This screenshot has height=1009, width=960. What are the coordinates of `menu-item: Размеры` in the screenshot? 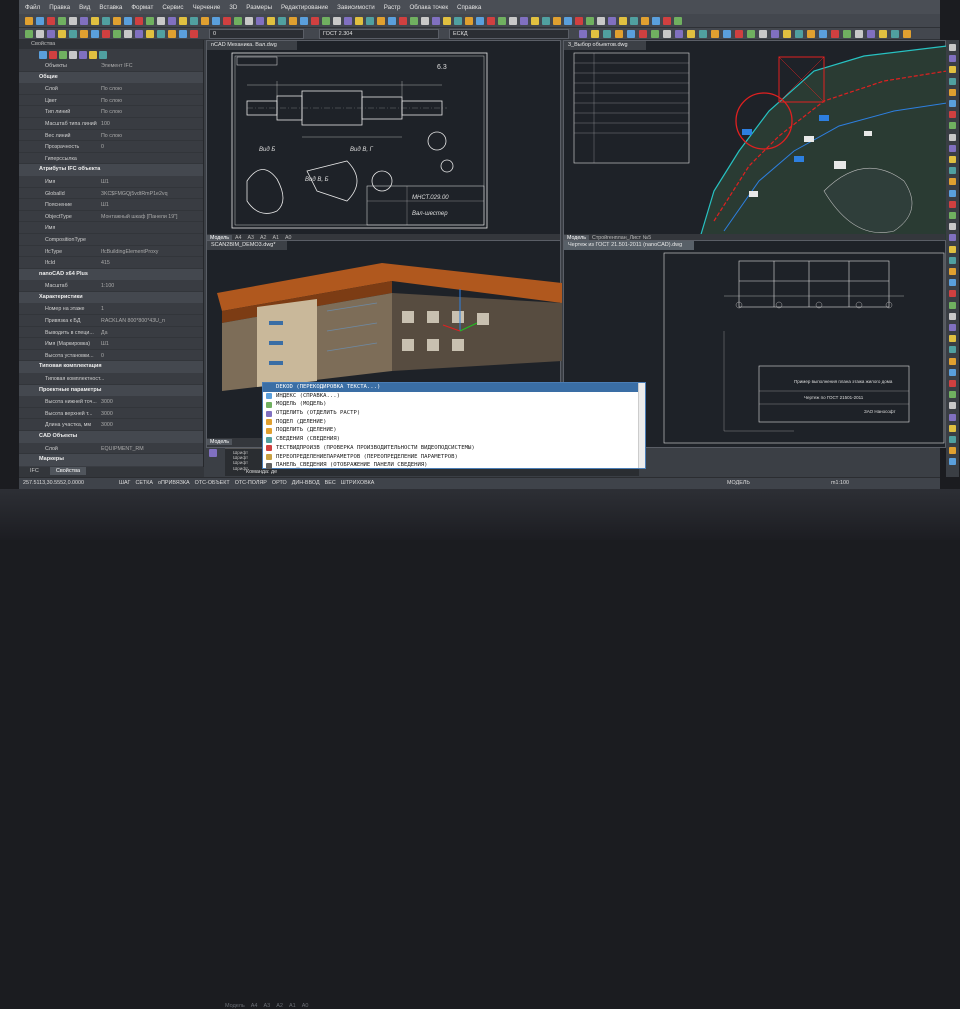 It's located at (259, 7).